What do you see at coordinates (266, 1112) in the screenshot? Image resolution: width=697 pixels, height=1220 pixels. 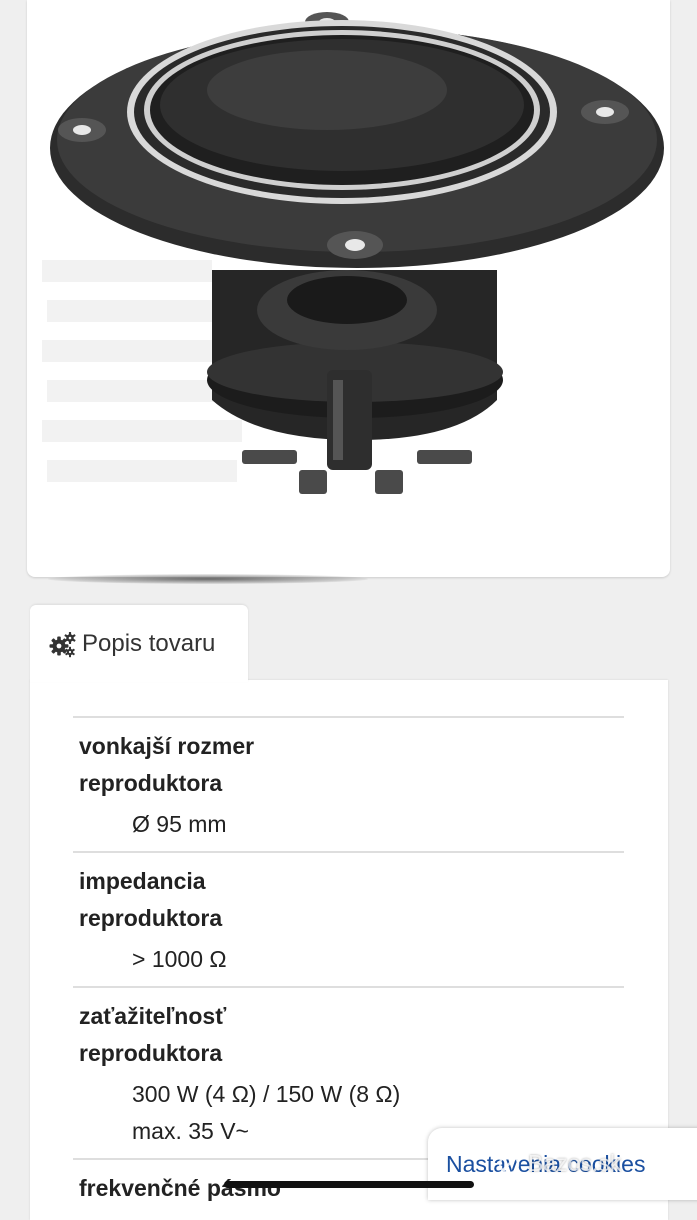 I see `spec-value: 300 W (4 Ω) / 150 W (8 Ω) max. 35 V~` at bounding box center [266, 1112].